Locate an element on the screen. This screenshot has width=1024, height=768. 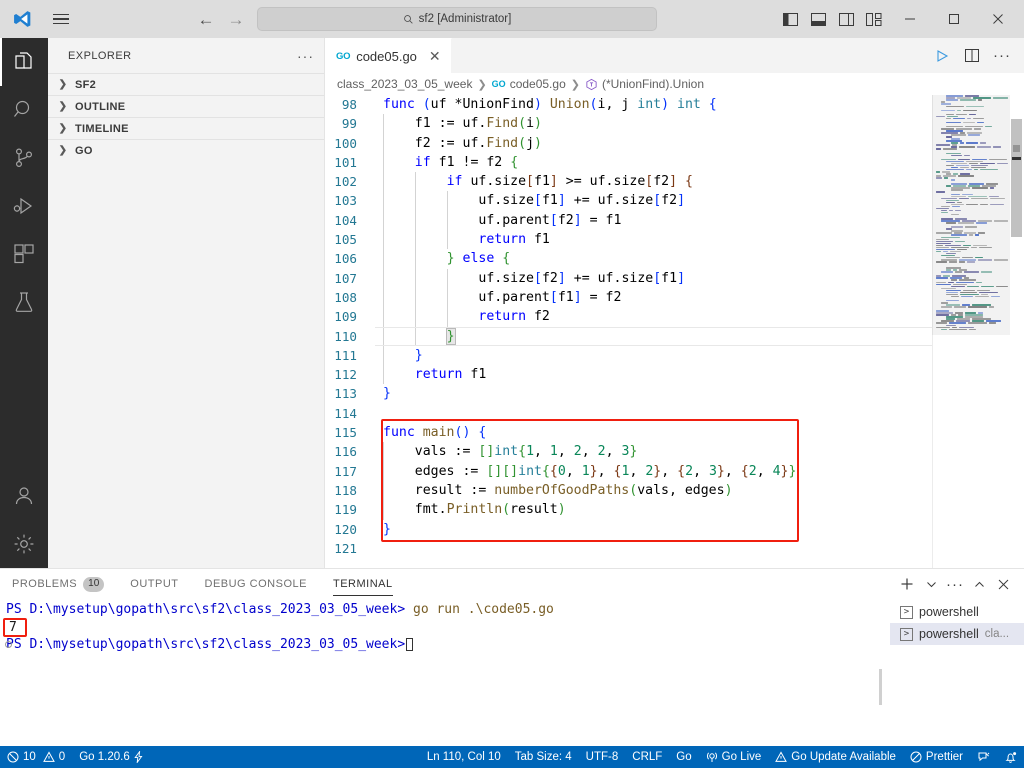
status-go-live: Go Live is located at coordinates (734, 757).